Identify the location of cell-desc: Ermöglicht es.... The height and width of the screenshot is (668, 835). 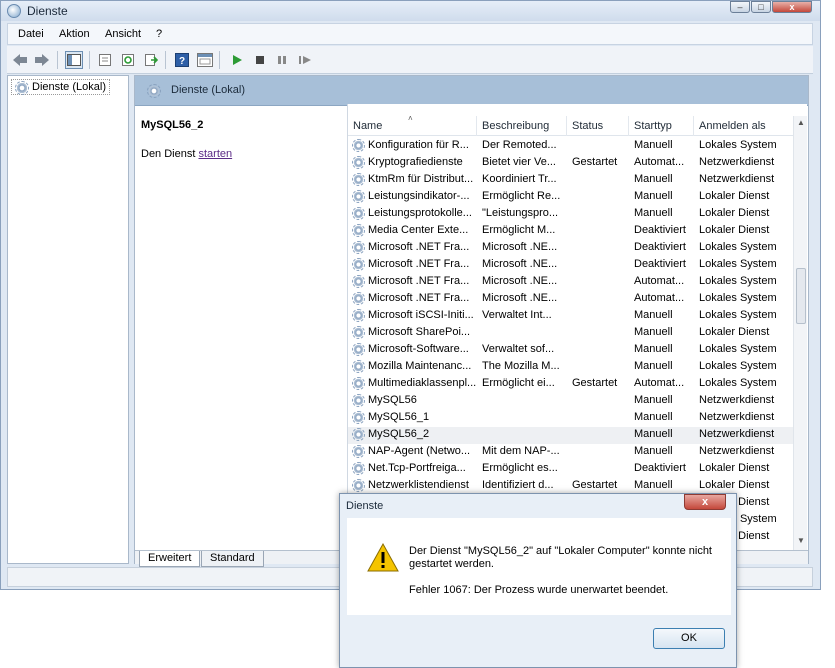
(520, 468).